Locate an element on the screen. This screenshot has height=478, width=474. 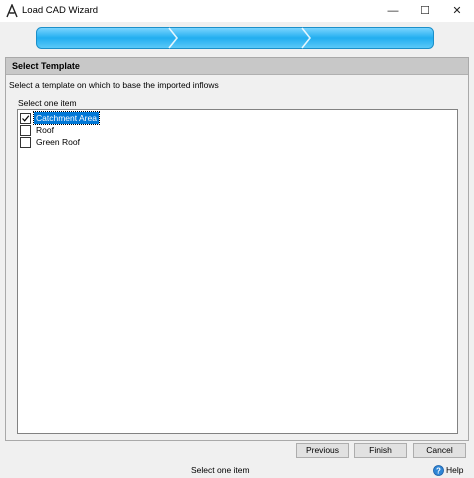
status-bar: Select one item ? Help is located at coordinates (237, 470).